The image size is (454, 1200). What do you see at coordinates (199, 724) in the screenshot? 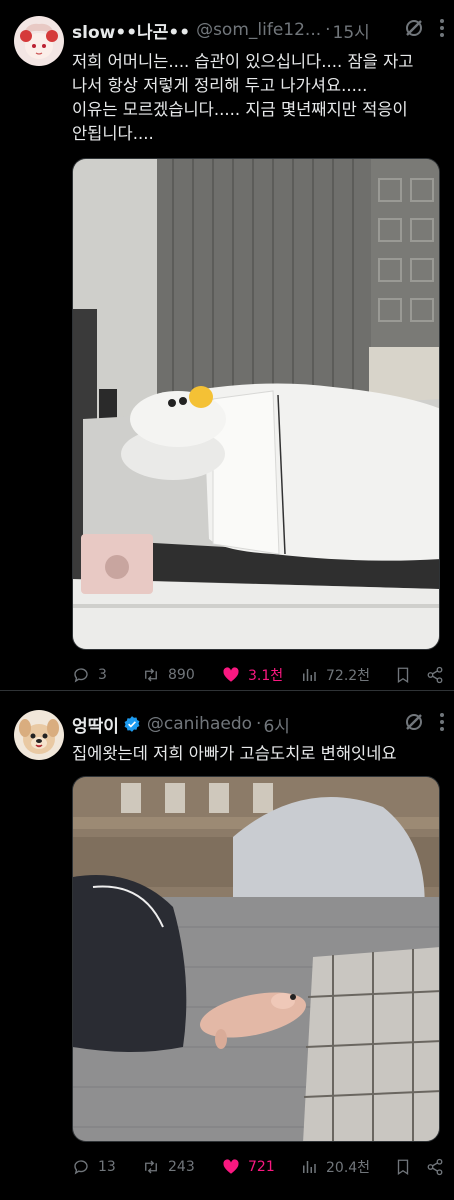
I see `author-handle: @canihaedo` at bounding box center [199, 724].